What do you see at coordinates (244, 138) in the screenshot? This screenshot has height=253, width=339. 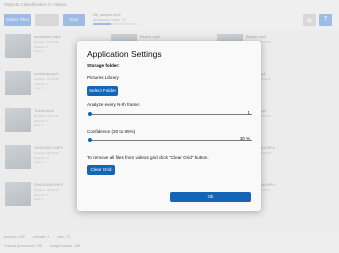 I see `confidence-value: 30 %` at bounding box center [244, 138].